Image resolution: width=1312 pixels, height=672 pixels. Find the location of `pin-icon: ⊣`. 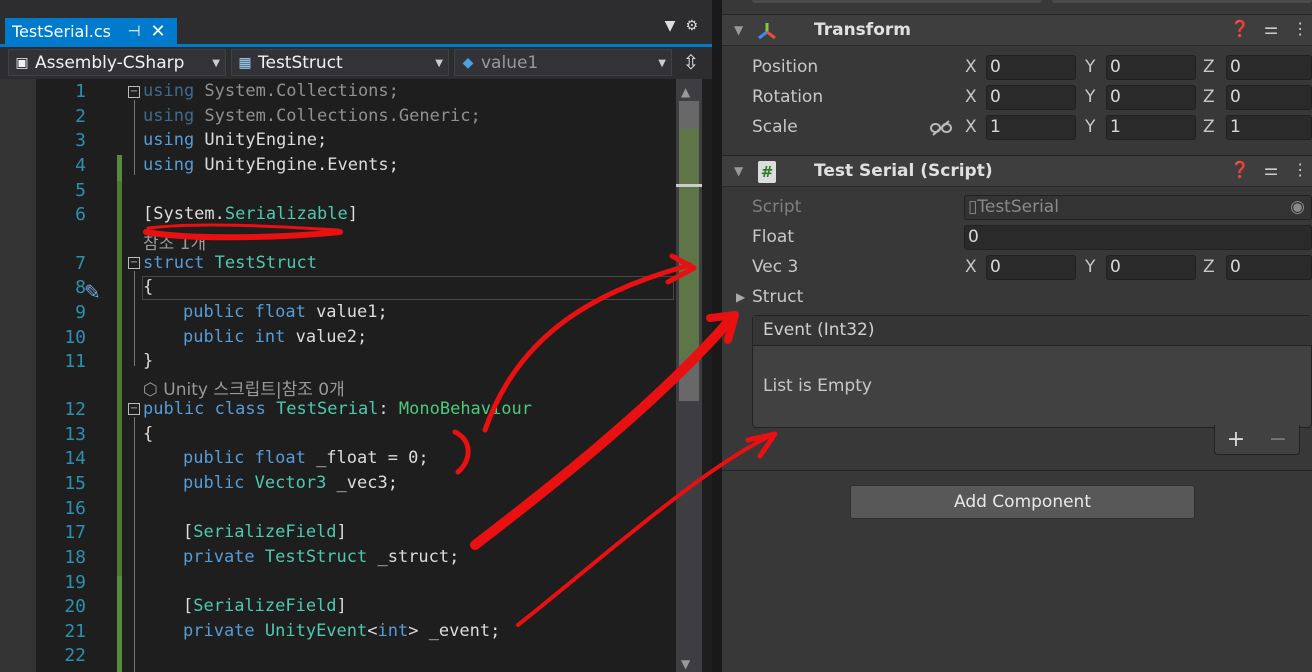

pin-icon: ⊣ is located at coordinates (134, 31).